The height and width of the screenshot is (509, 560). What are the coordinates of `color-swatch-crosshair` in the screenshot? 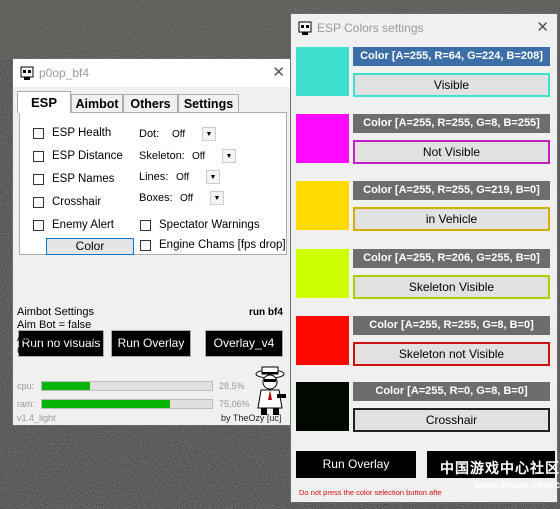 It's located at (322, 406).